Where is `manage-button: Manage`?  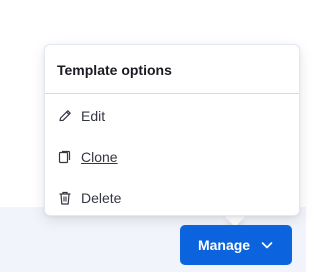 manage-button: Manage is located at coordinates (236, 245).